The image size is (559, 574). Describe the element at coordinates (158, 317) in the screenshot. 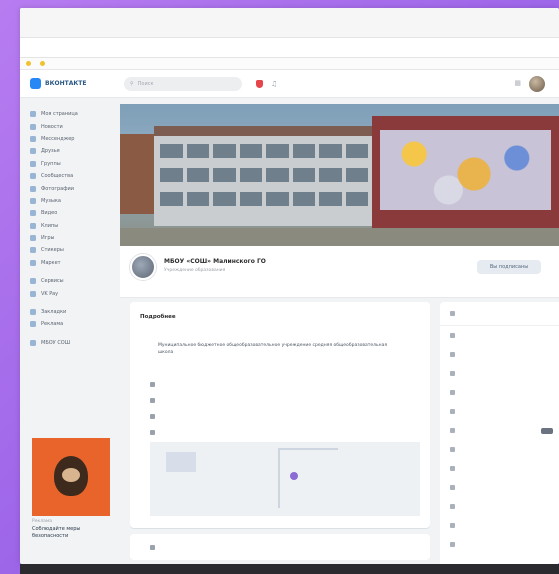

I see `info-title: Подробнее` at that location.